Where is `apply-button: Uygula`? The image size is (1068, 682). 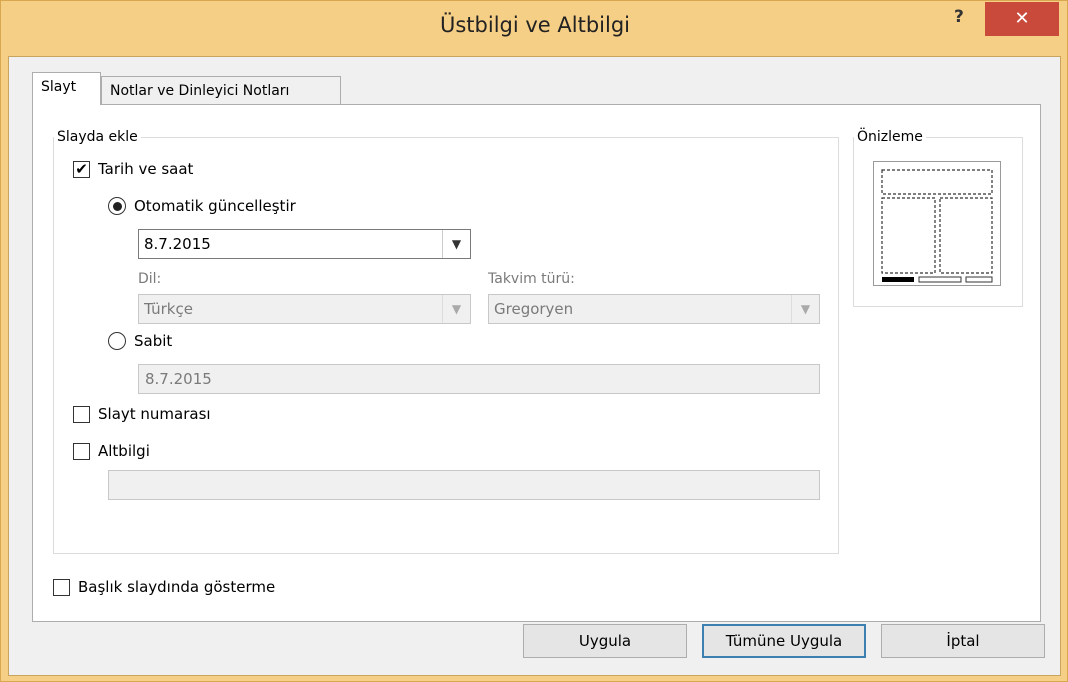
apply-button: Uygula is located at coordinates (605, 641).